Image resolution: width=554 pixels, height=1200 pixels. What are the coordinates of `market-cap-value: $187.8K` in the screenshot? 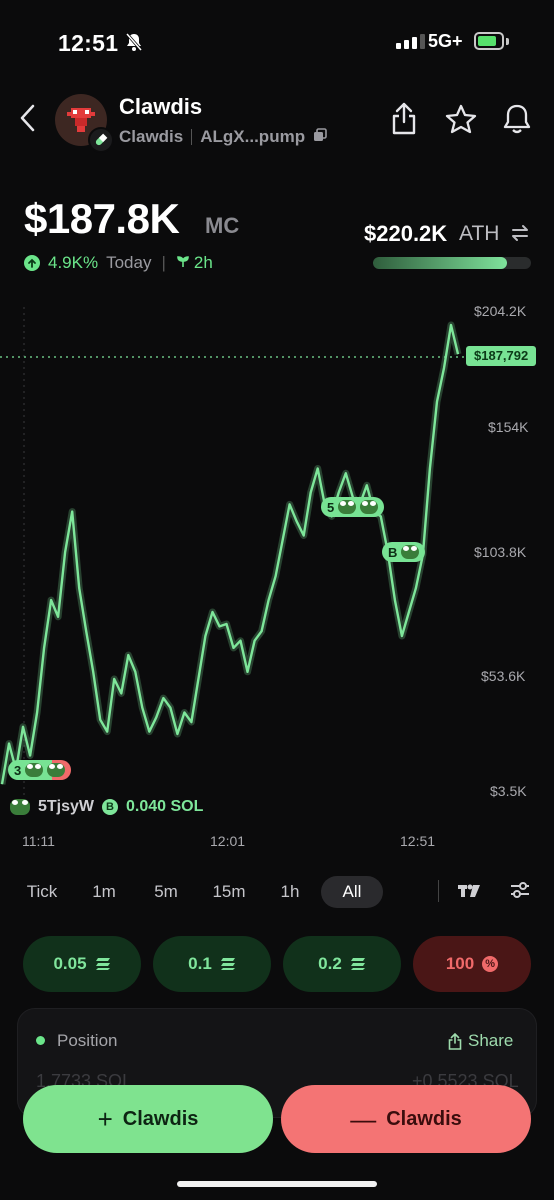 It's located at (102, 218).